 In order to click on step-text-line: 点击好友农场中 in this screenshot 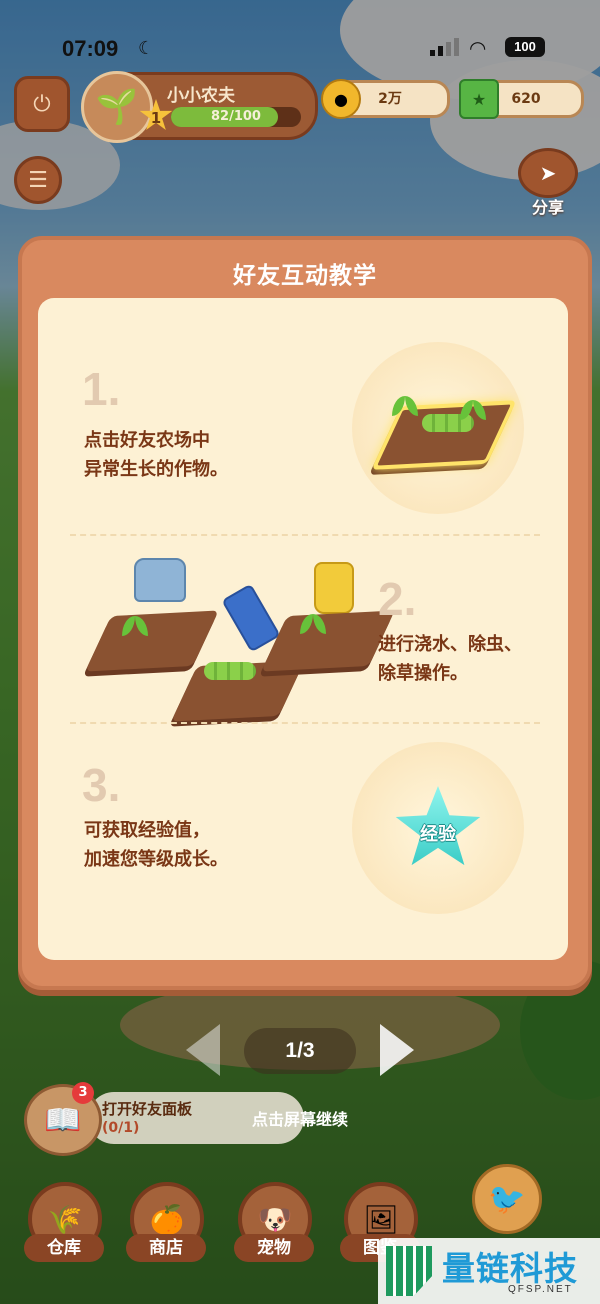, I will do `click(147, 440)`.